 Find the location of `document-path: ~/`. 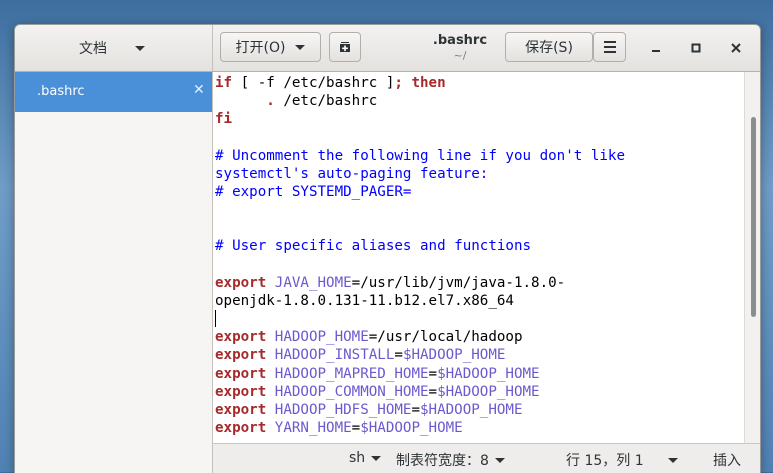

document-path: ~/ is located at coordinates (460, 55).